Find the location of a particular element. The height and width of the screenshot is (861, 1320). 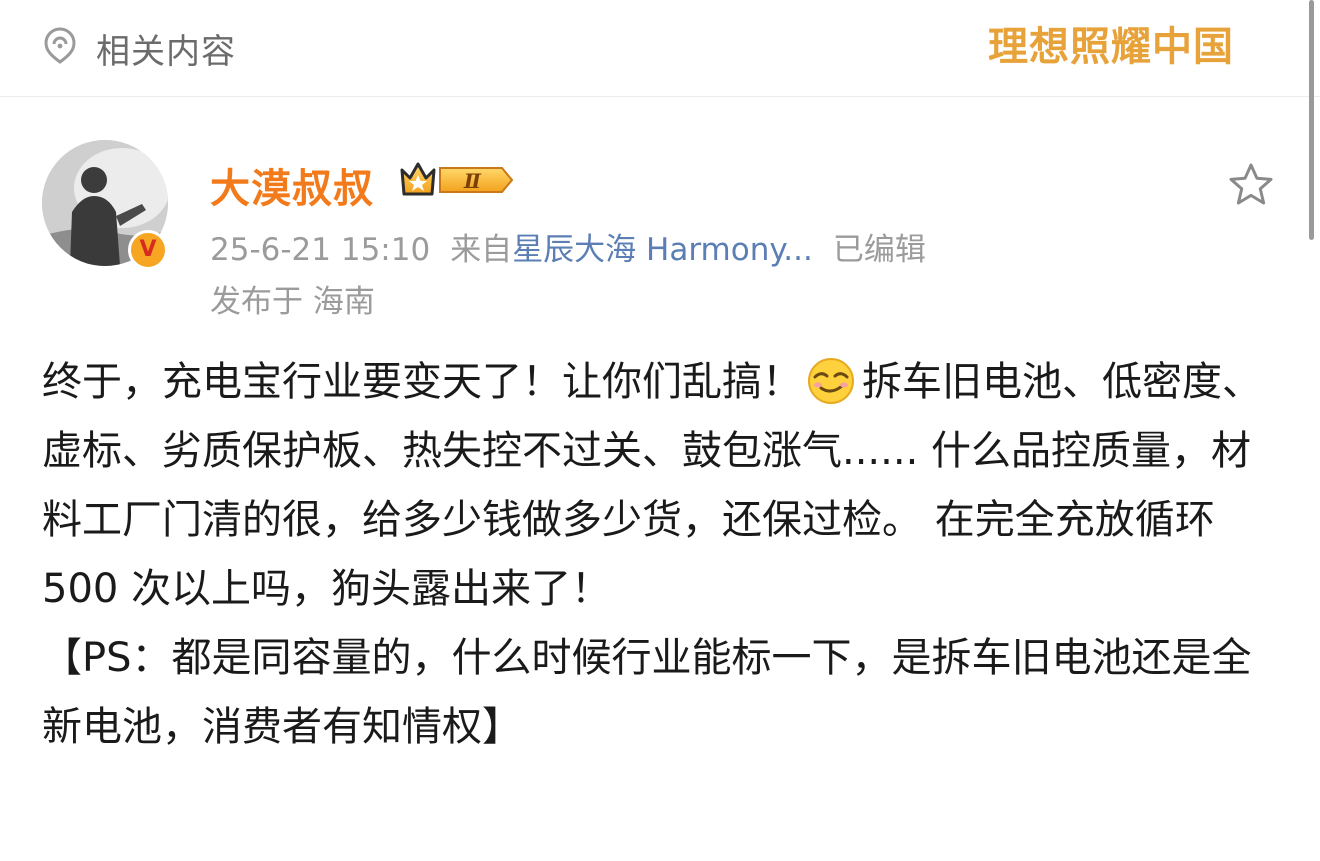

smirk-face-emoji is located at coordinates (831, 381).